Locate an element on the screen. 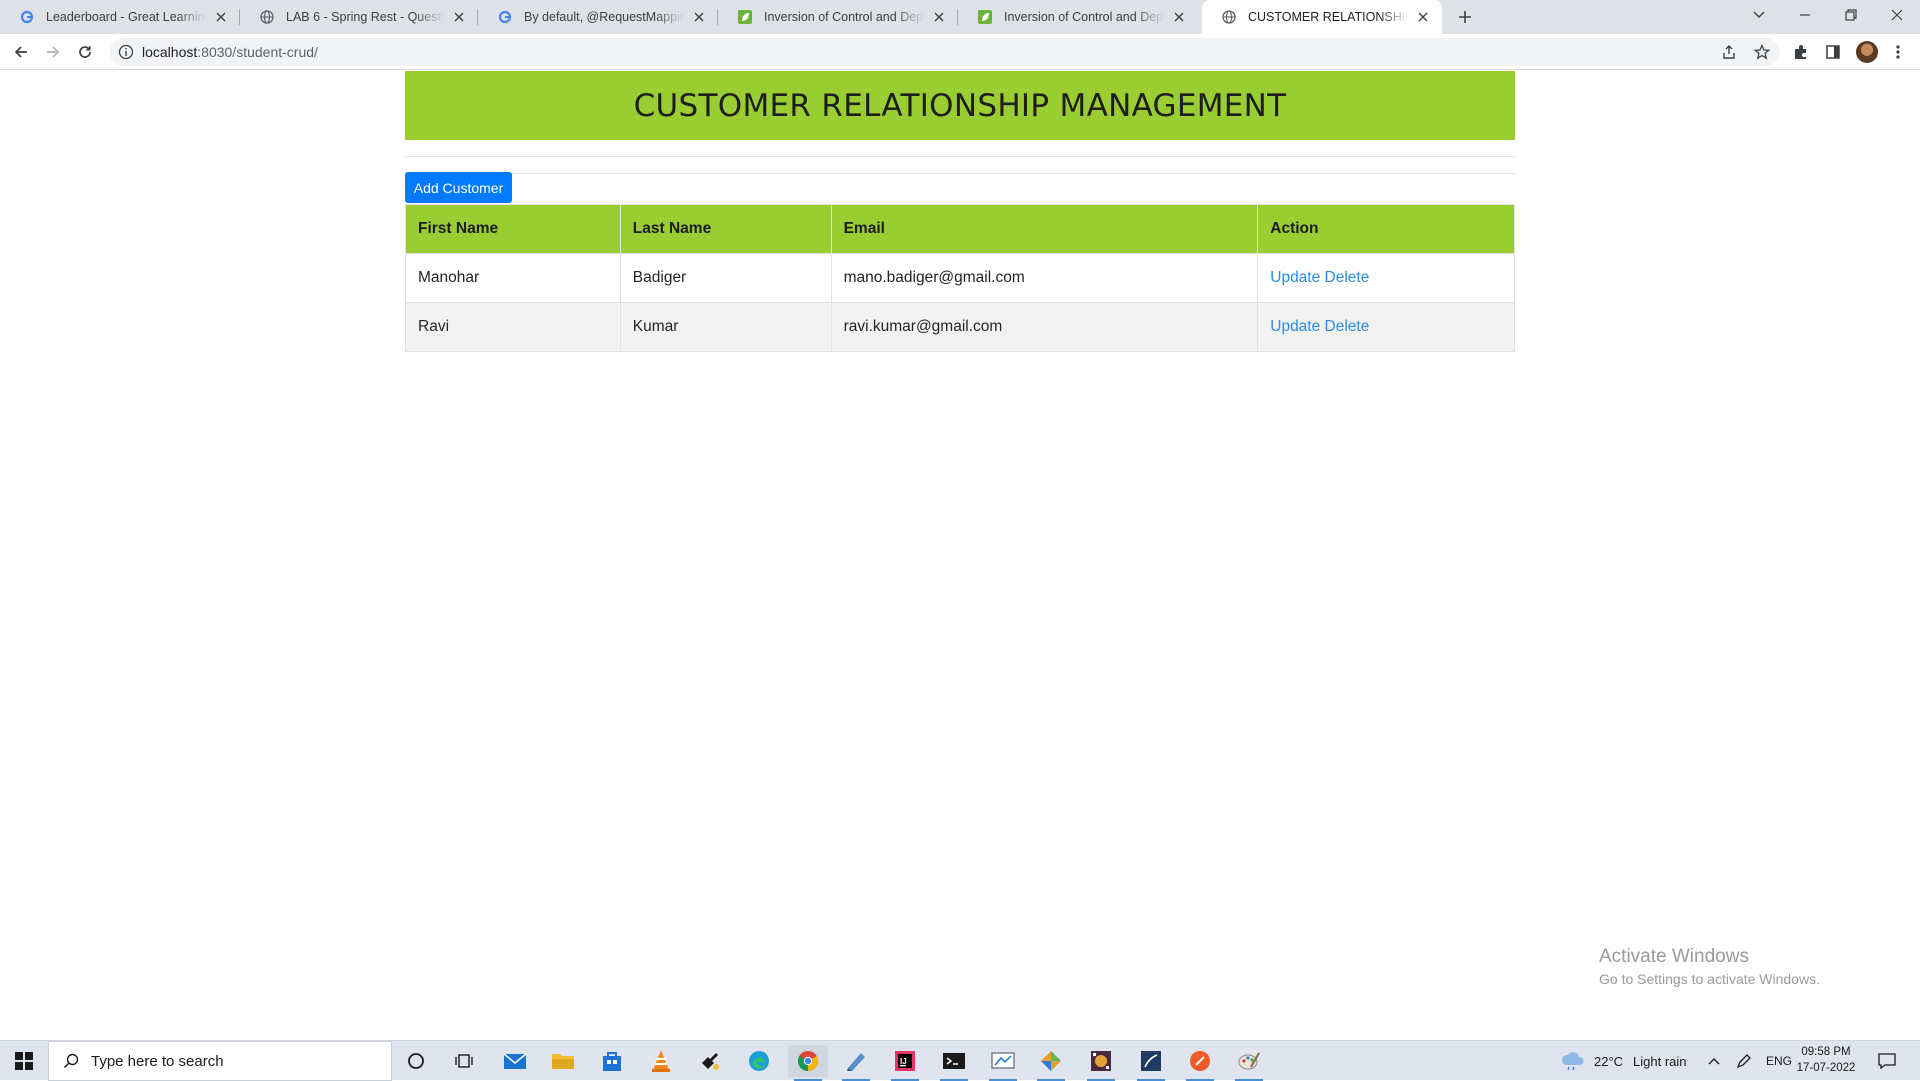  cell-email: ravi.kumar@gmail.com is located at coordinates (1044, 327).